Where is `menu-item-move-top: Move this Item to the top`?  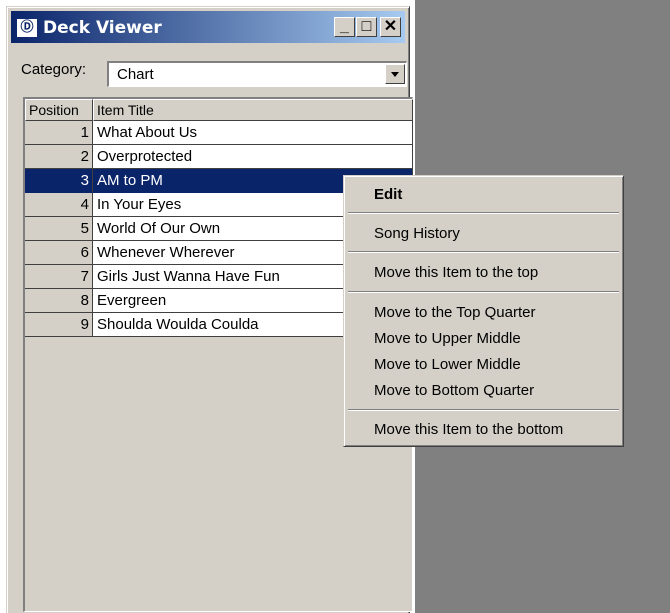
menu-item-move-top: Move this Item to the top is located at coordinates (456, 272).